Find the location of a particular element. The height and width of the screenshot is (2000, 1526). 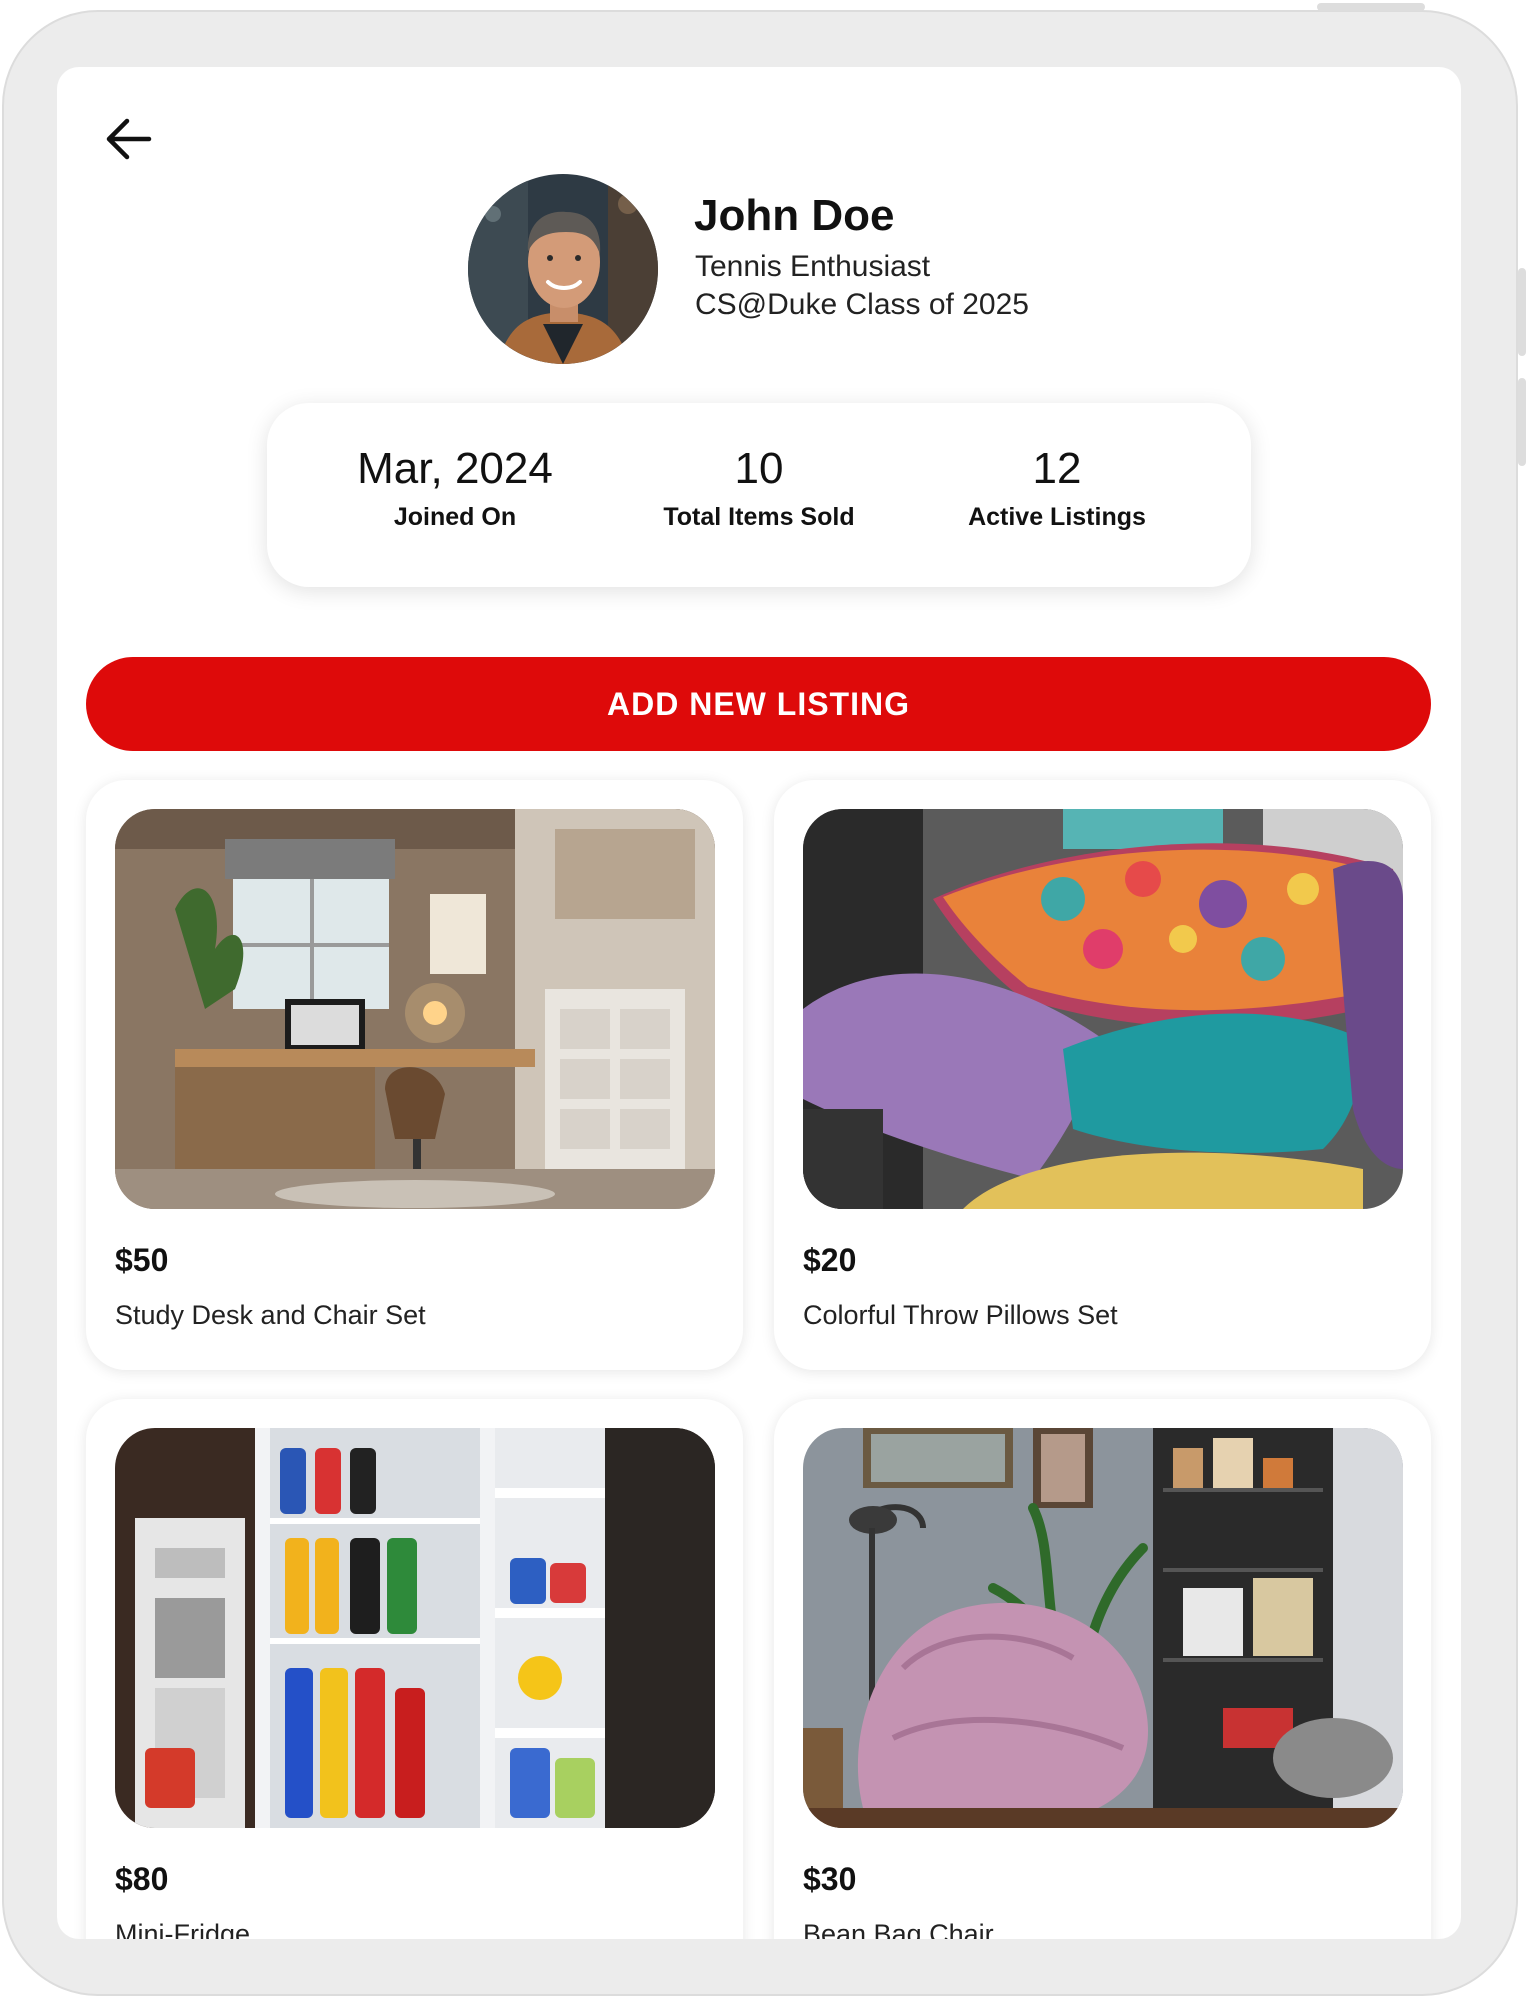

listing-card: $50 Study Desk and Chair Set is located at coordinates (414, 1075).